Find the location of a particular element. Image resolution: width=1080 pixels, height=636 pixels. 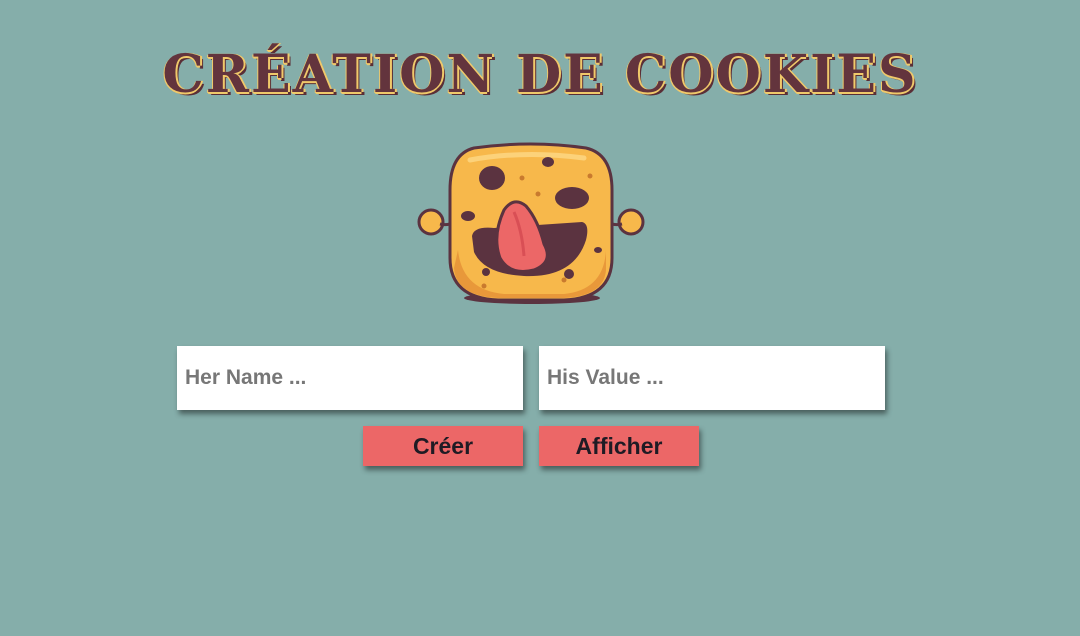

show-cookies-button: Afficher is located at coordinates (619, 446).